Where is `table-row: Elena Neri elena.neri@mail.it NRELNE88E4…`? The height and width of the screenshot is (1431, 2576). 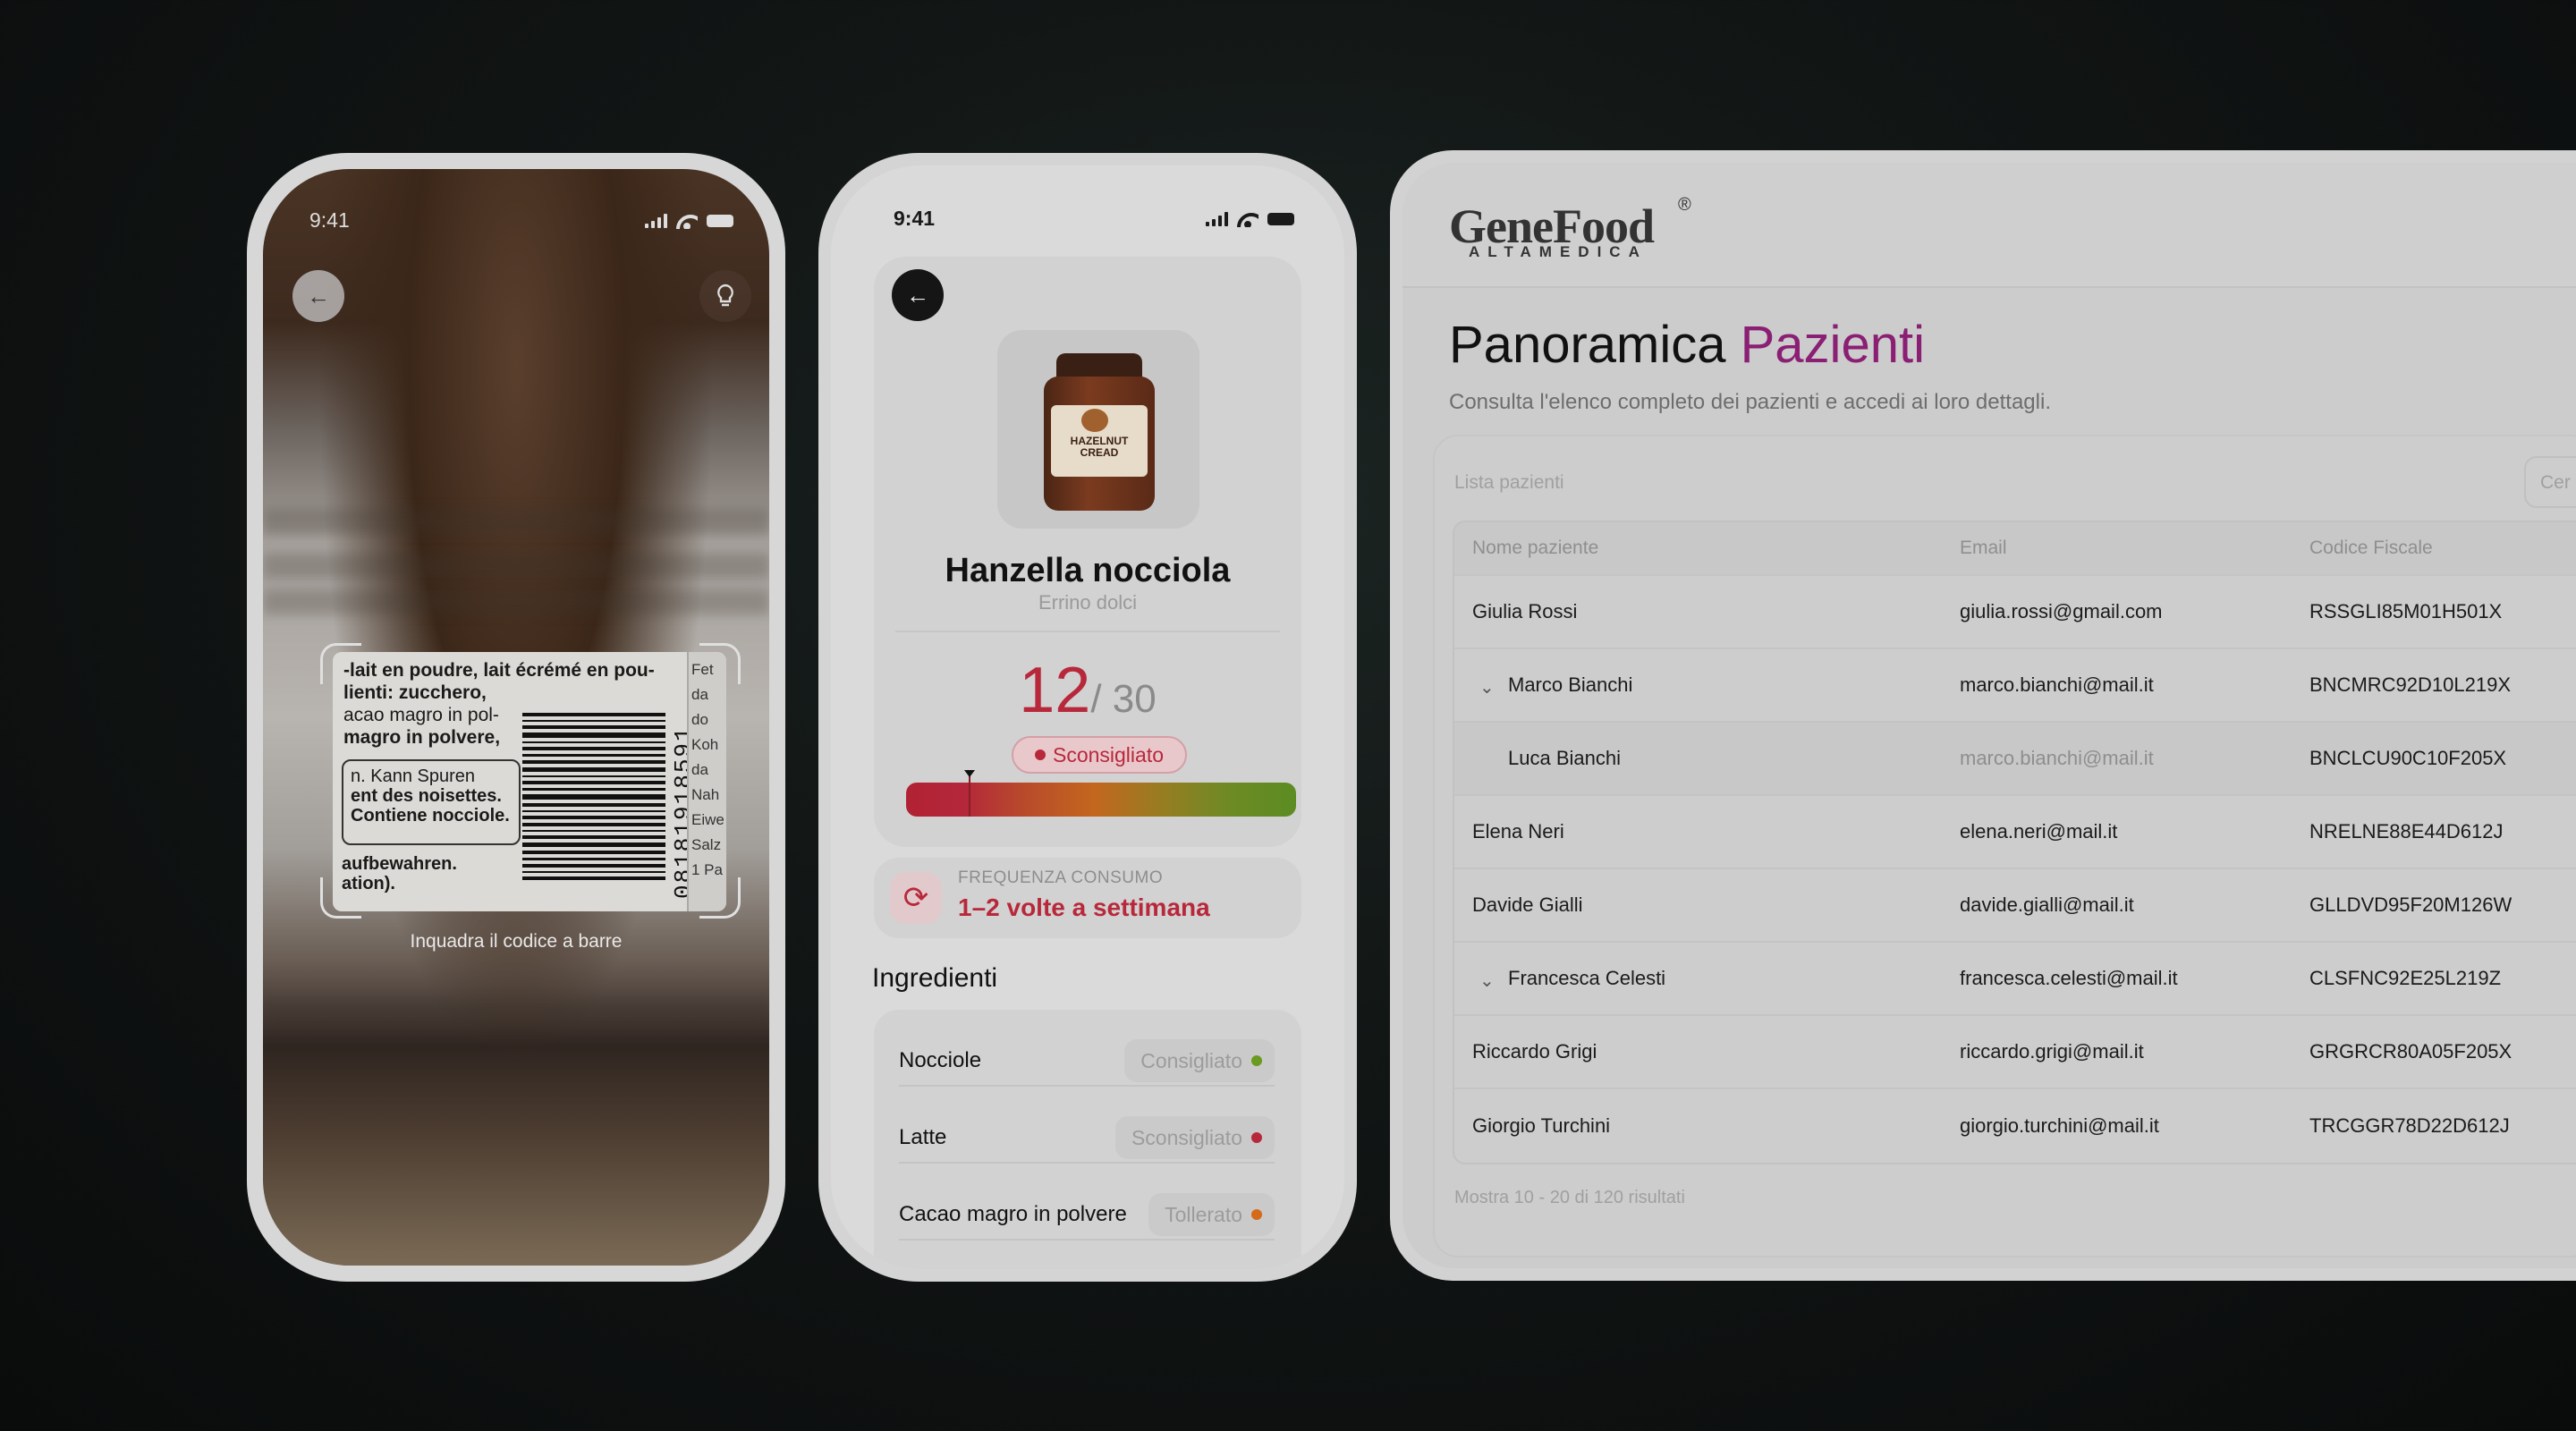
table-row: Elena Neri elena.neri@mail.it NRELNE88E4… is located at coordinates (2015, 833).